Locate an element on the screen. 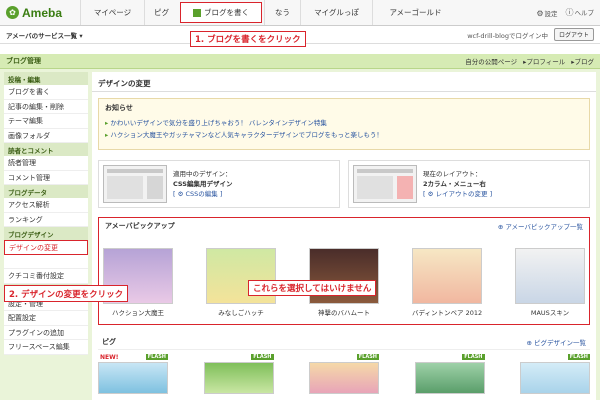  instruction-callout-warning: これらを選択してはいけません is located at coordinates (312, 288).